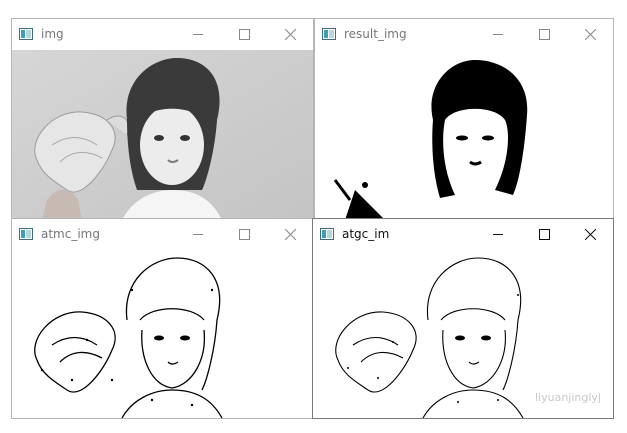  Describe the element at coordinates (162, 234) in the screenshot. I see `titlebar: atmc_img` at that location.